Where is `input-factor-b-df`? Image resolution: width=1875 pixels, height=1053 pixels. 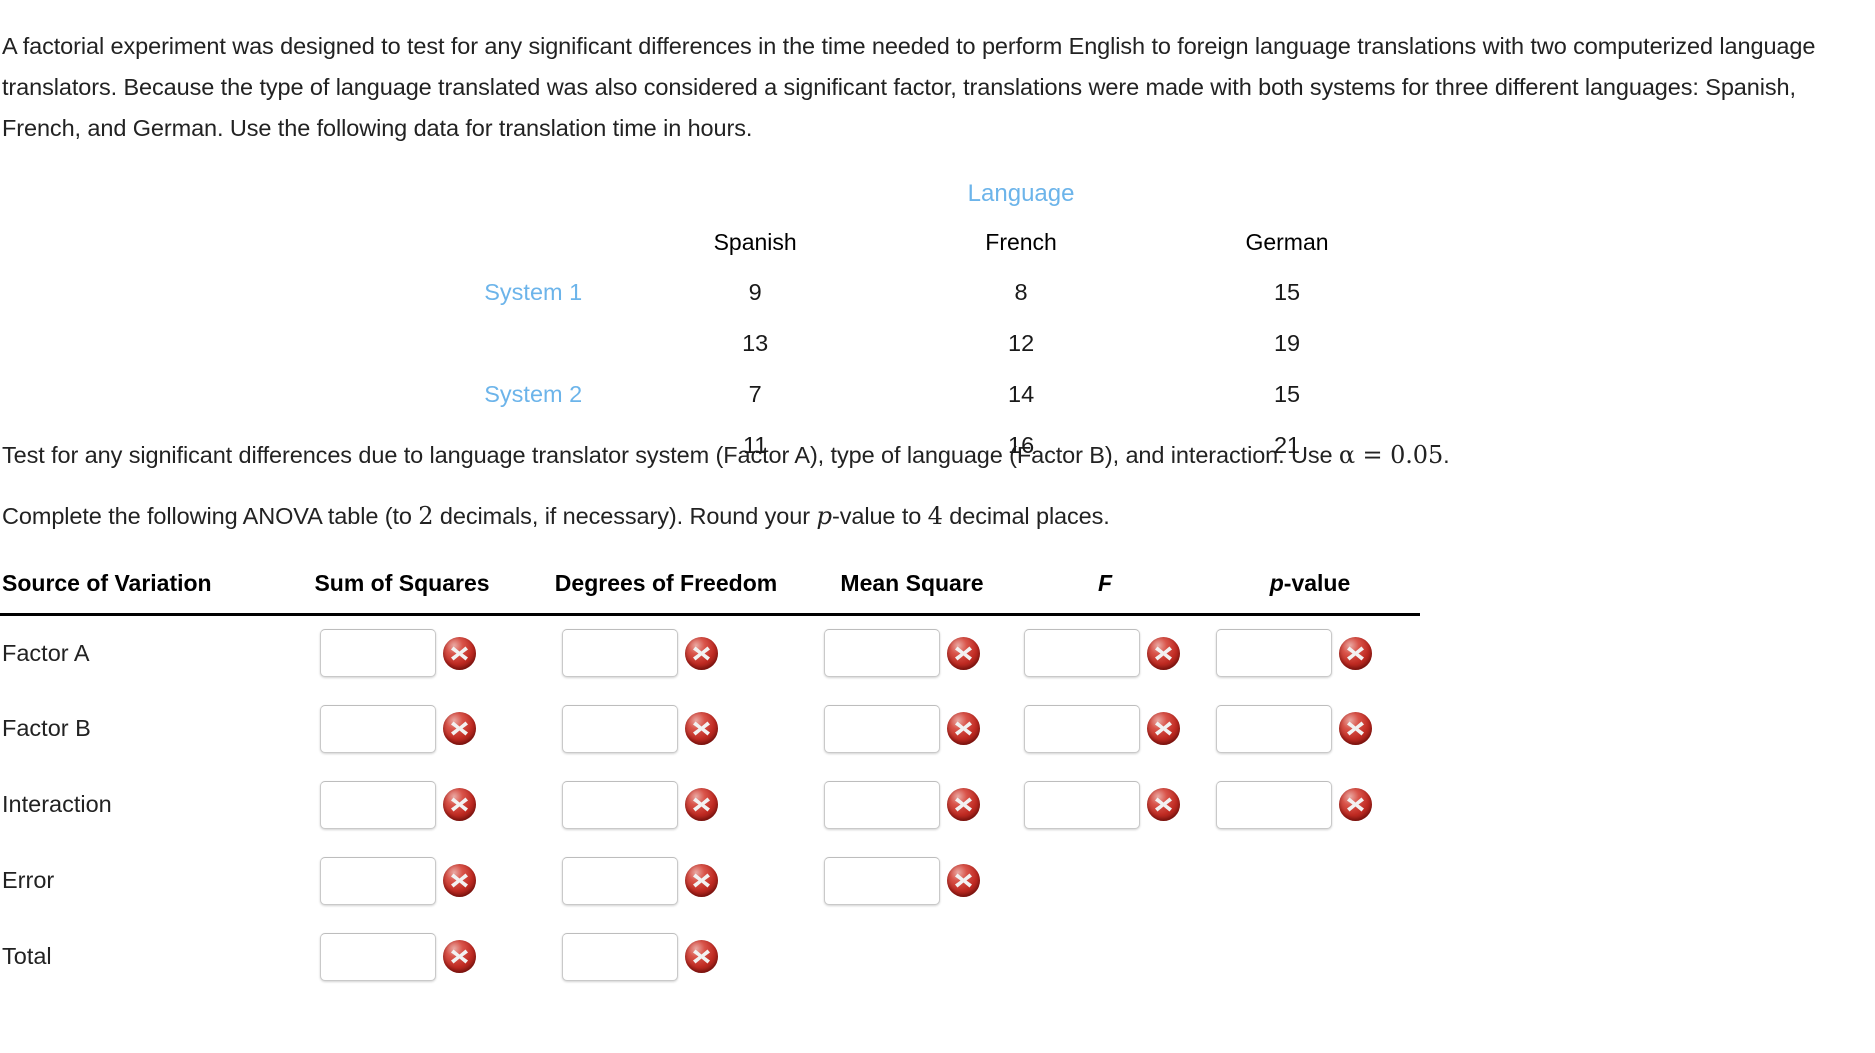
input-factor-b-df is located at coordinates (620, 728).